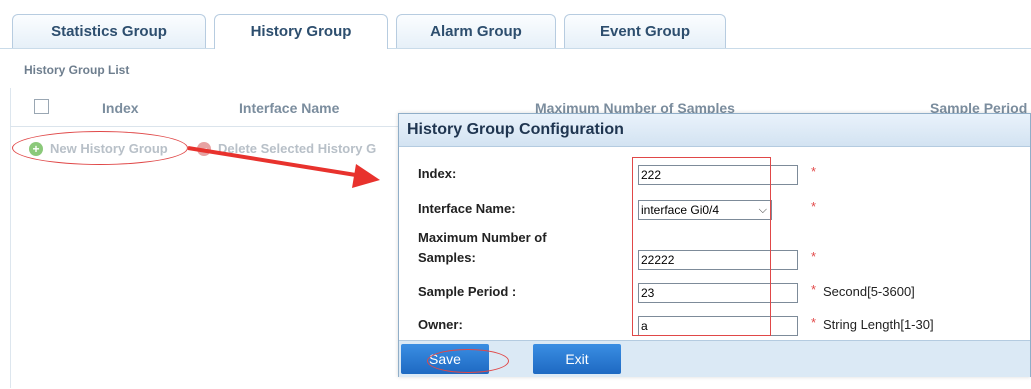 The height and width of the screenshot is (389, 1031). Describe the element at coordinates (283, 167) in the screenshot. I see `annotation-arrow` at that location.